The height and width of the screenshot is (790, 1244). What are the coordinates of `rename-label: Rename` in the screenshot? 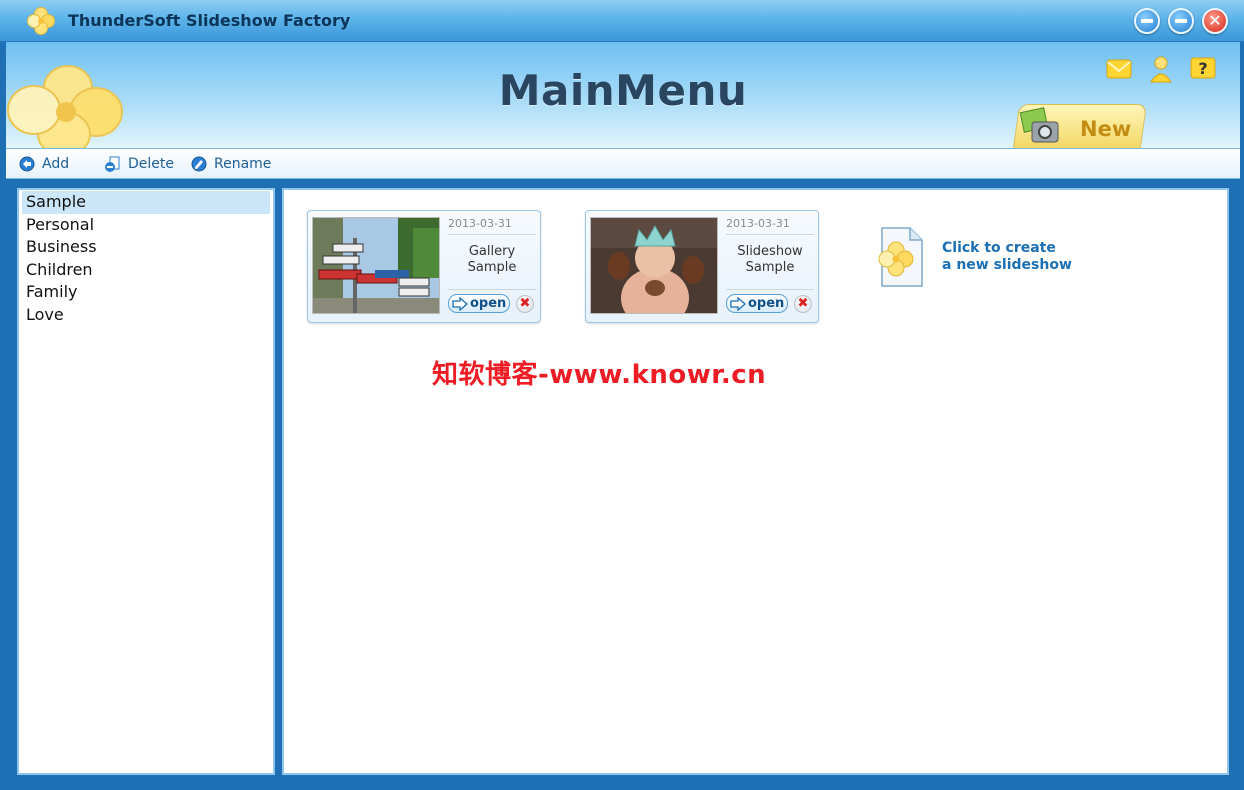 It's located at (243, 164).